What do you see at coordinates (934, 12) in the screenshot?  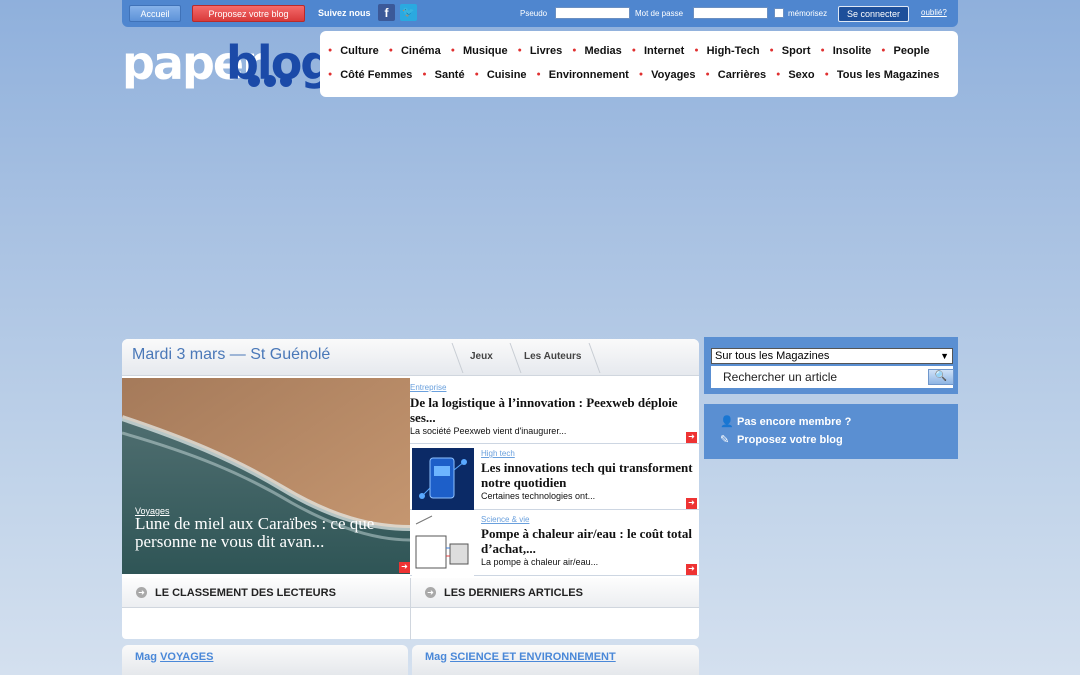 I see `forgot-password-link: oublié?` at bounding box center [934, 12].